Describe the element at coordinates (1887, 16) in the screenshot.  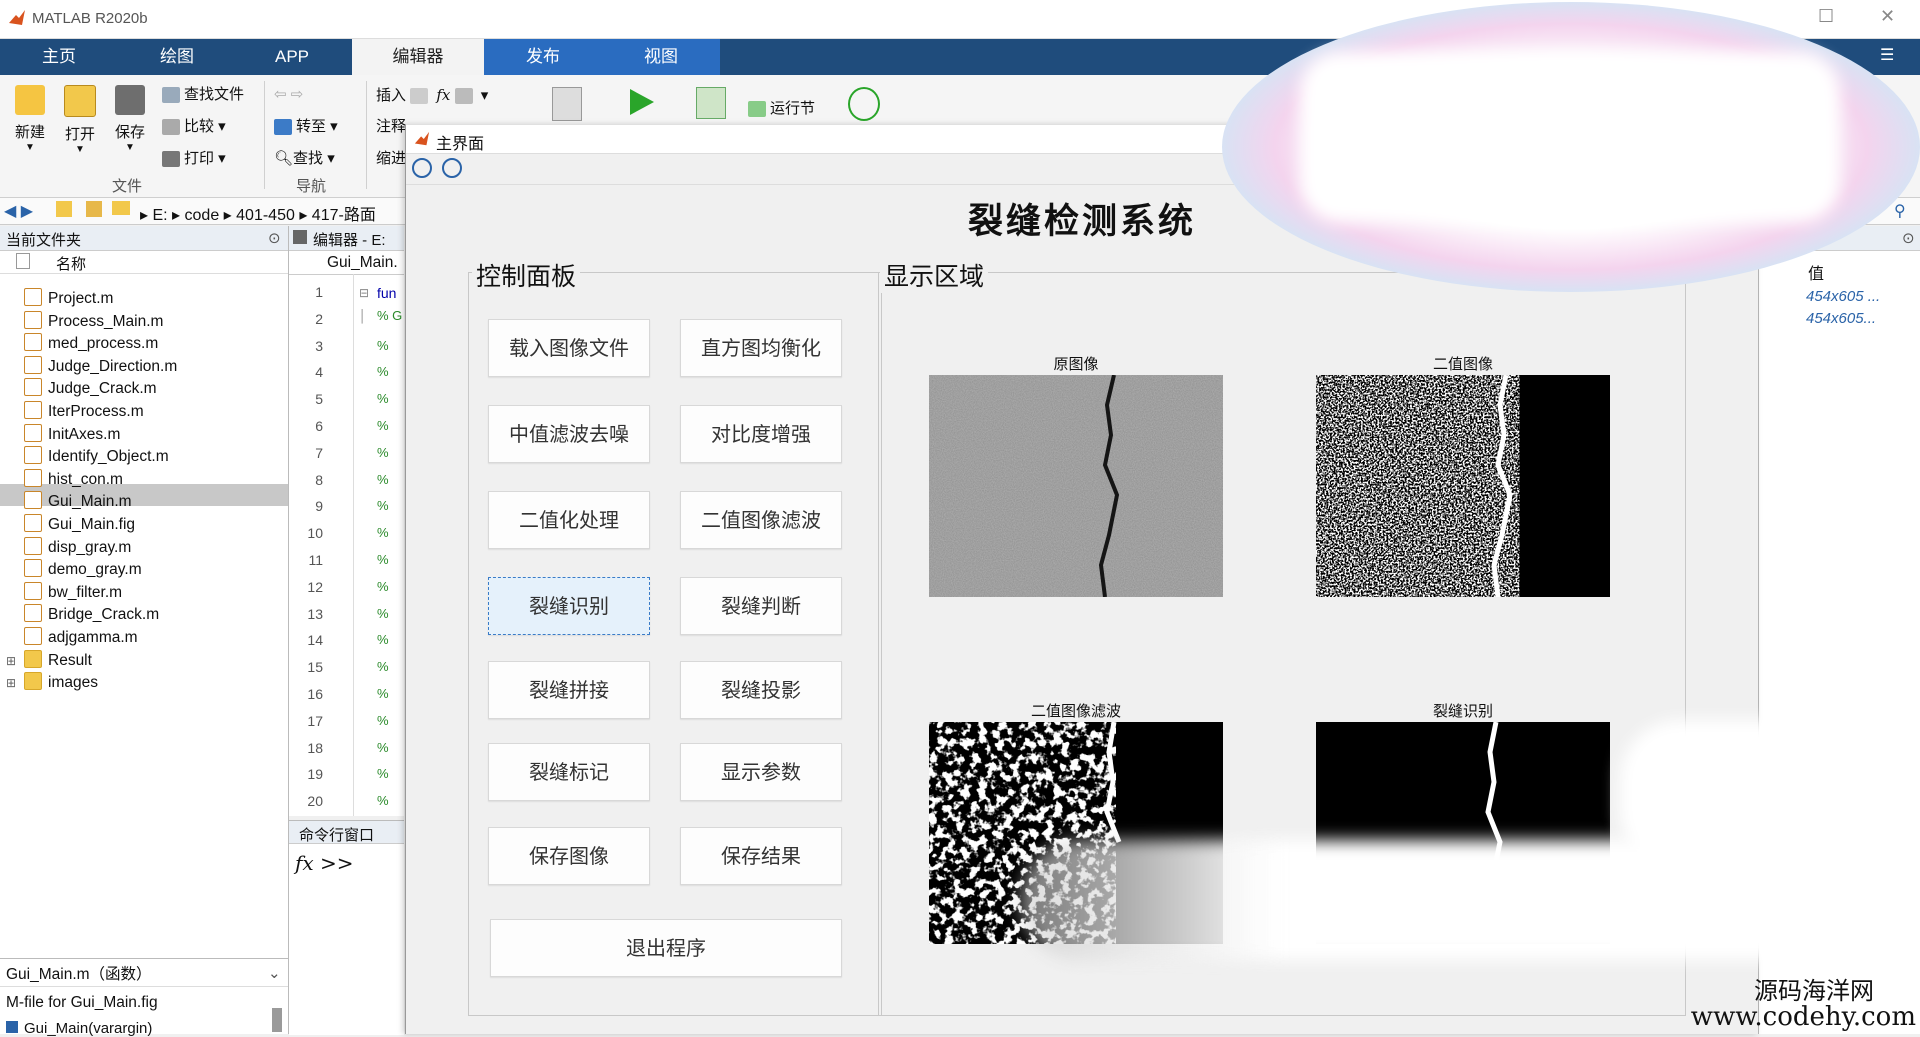
I see `close-icon: ✕` at that location.